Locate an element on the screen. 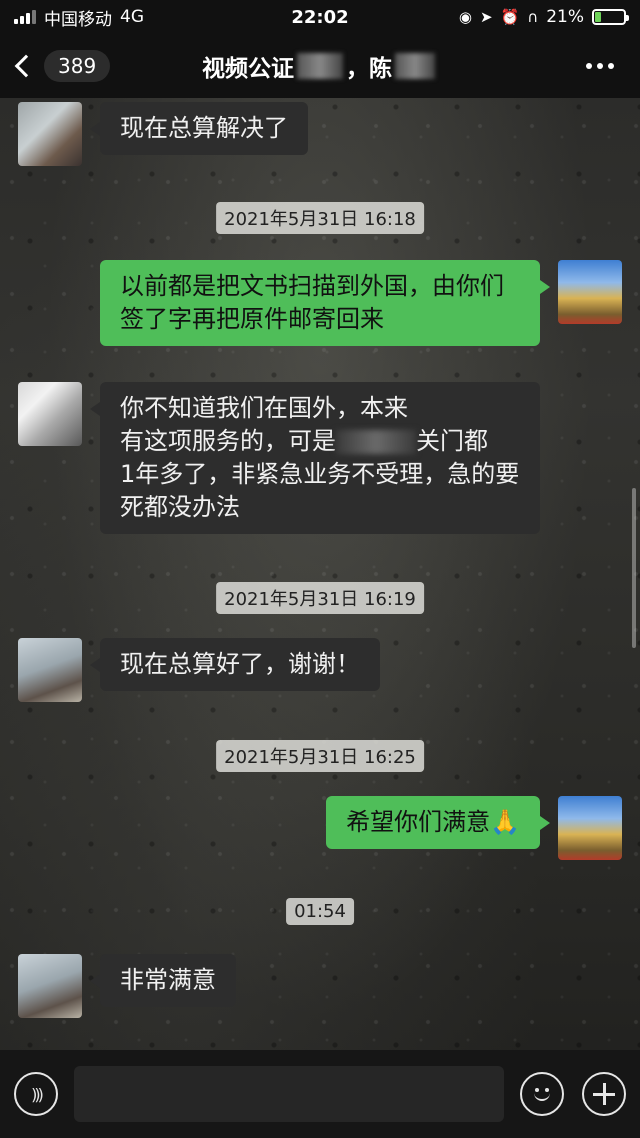  voice-icon: ))) is located at coordinates (37, 1094).